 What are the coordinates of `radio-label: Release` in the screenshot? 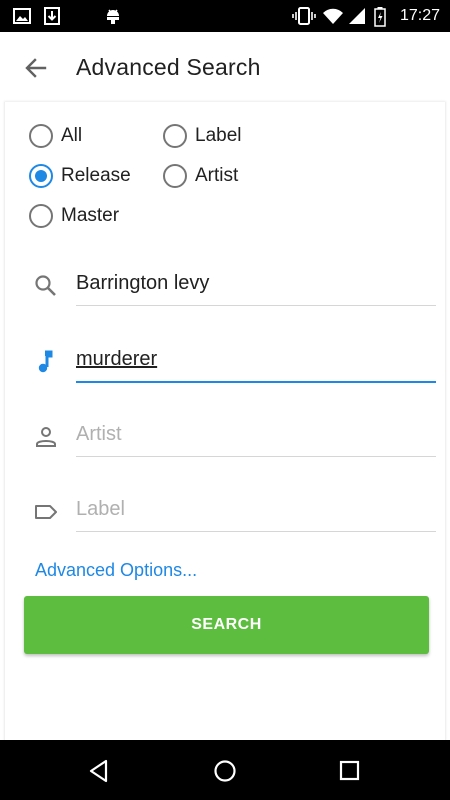 It's located at (96, 175).